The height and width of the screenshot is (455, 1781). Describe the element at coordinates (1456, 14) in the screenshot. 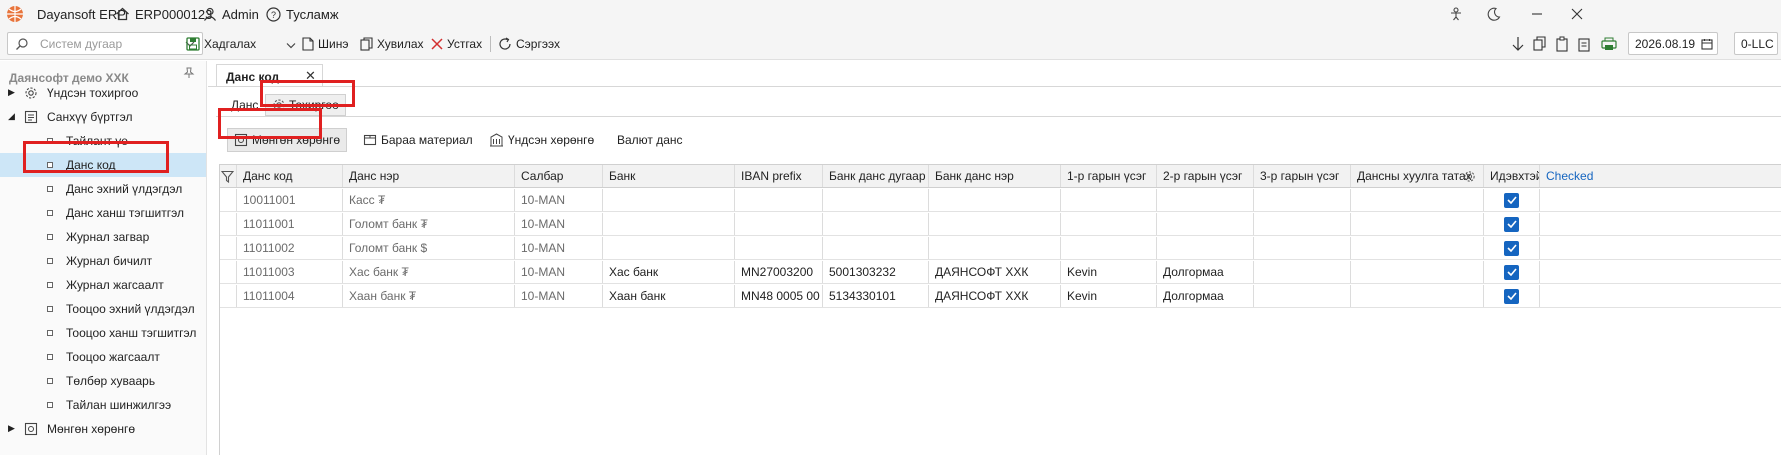

I see `accessibility-button` at that location.